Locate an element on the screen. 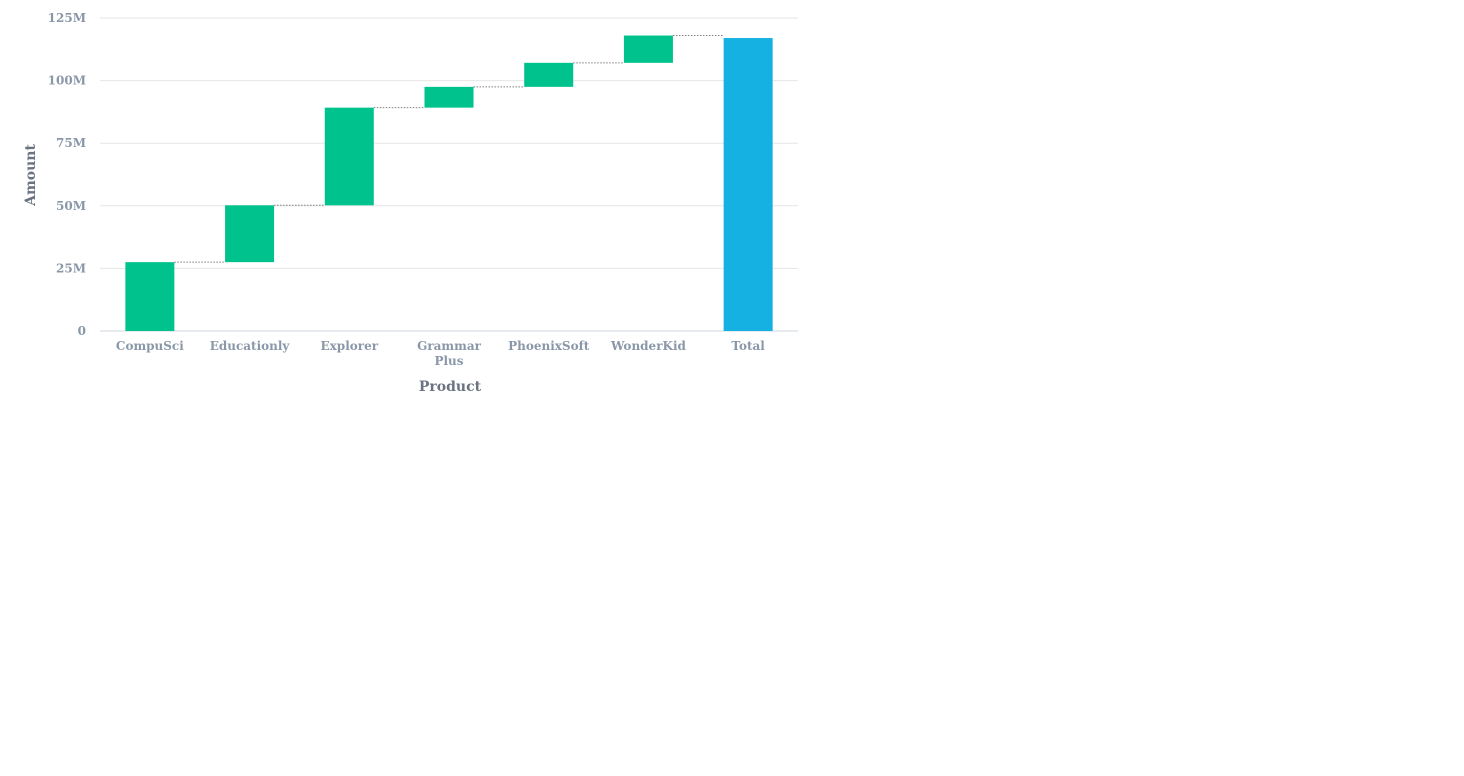 This screenshot has width=1464, height=776. x-tick-label: Grammar Plus is located at coordinates (449, 353).